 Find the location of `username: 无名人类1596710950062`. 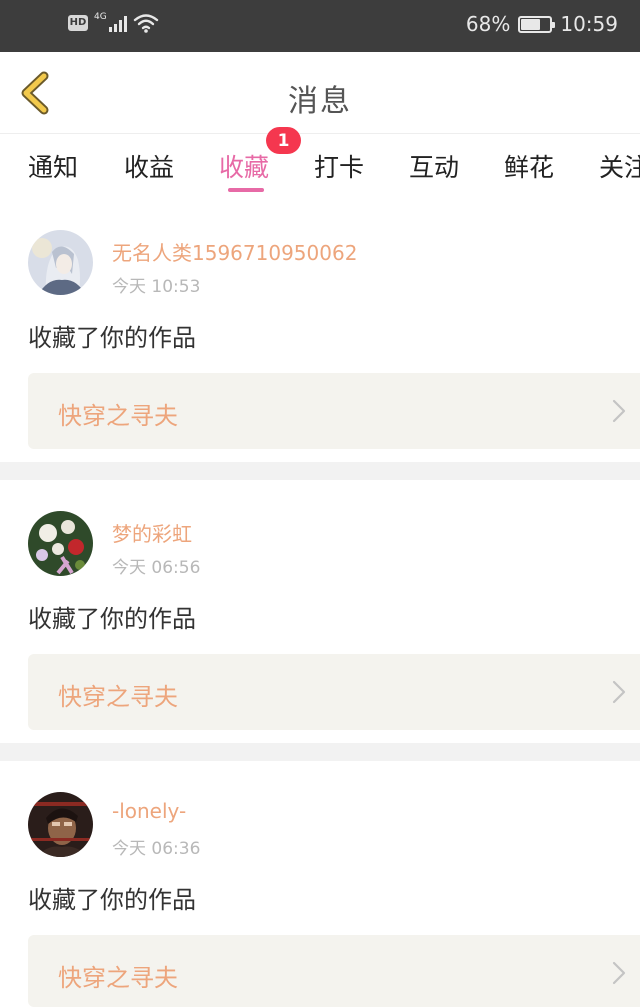

username: 无名人类1596710950062 is located at coordinates (234, 251).